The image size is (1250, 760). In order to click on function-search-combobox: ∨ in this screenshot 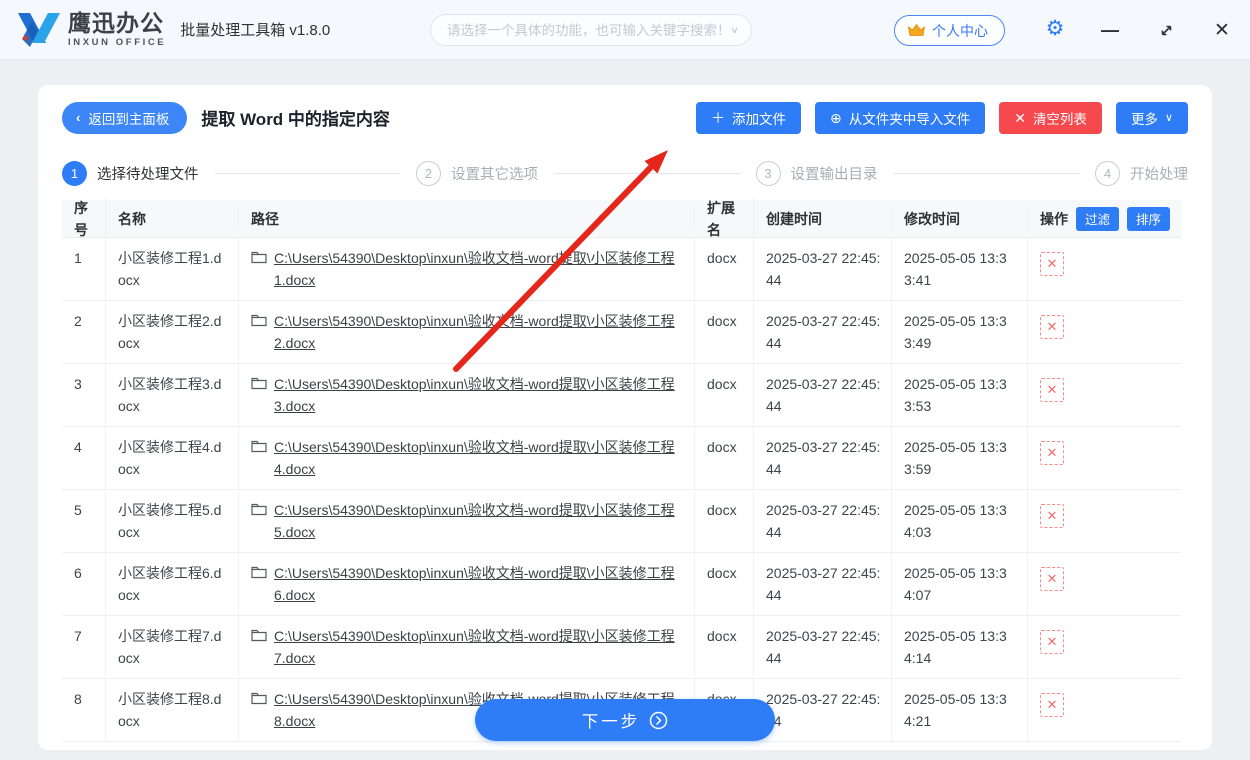, I will do `click(591, 30)`.